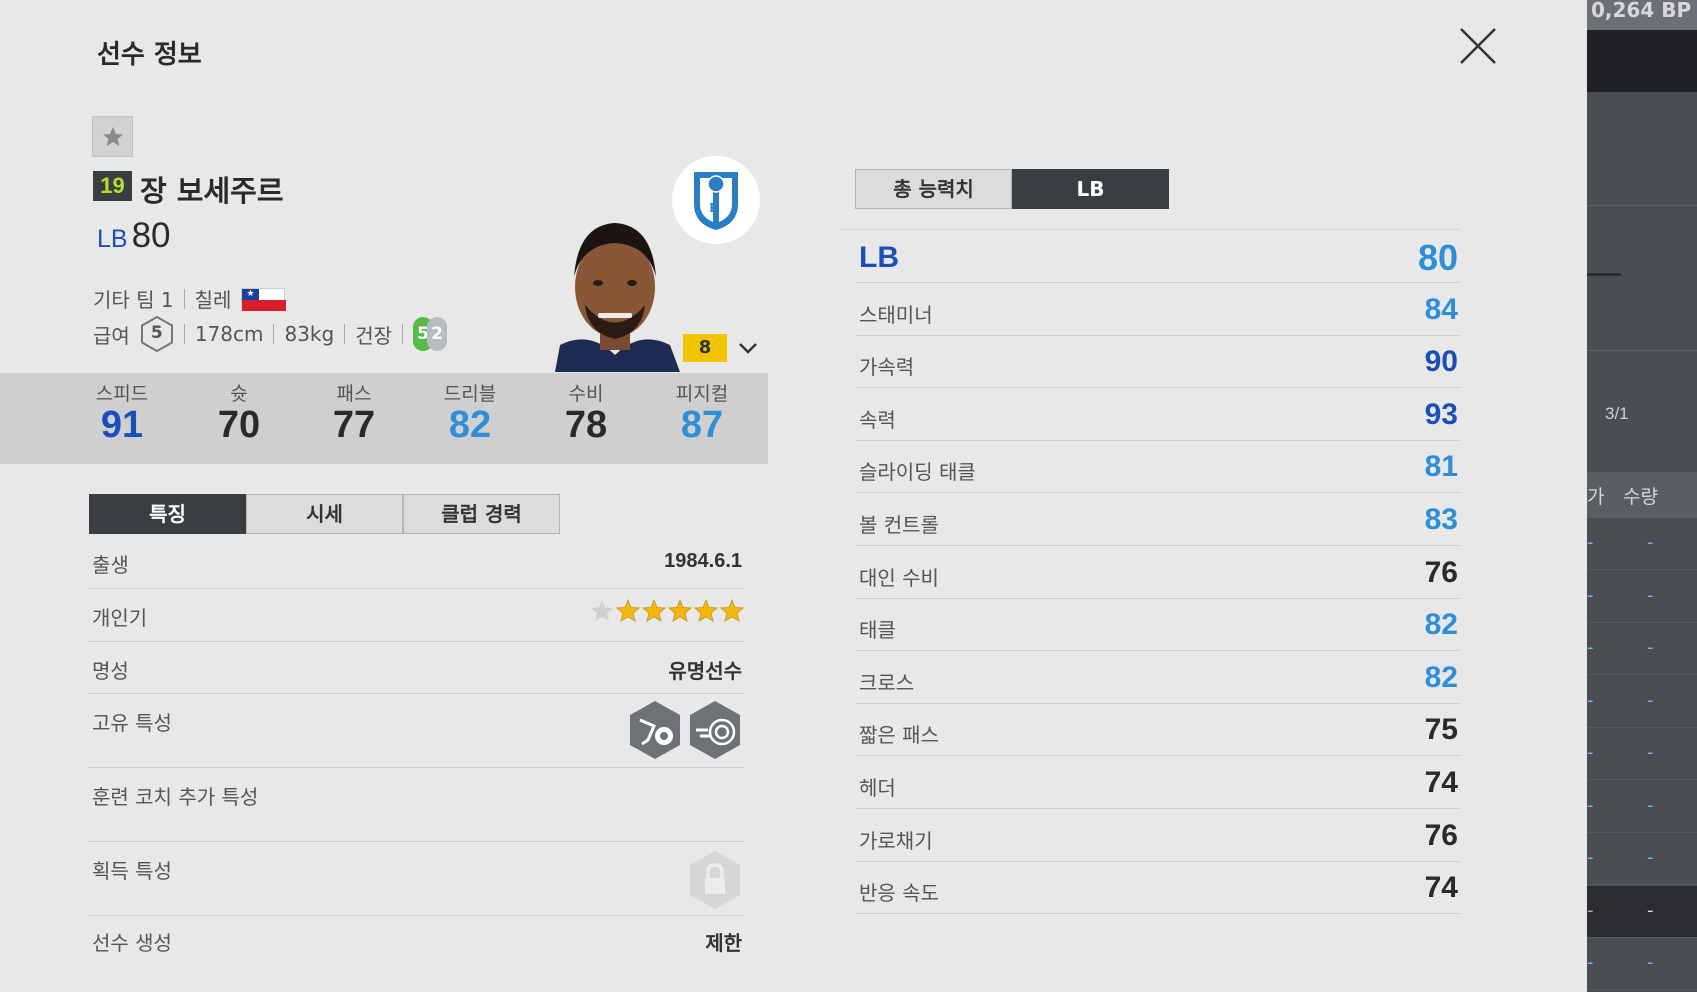 The width and height of the screenshot is (1697, 992). I want to click on summary-stat-value: 77, so click(354, 425).